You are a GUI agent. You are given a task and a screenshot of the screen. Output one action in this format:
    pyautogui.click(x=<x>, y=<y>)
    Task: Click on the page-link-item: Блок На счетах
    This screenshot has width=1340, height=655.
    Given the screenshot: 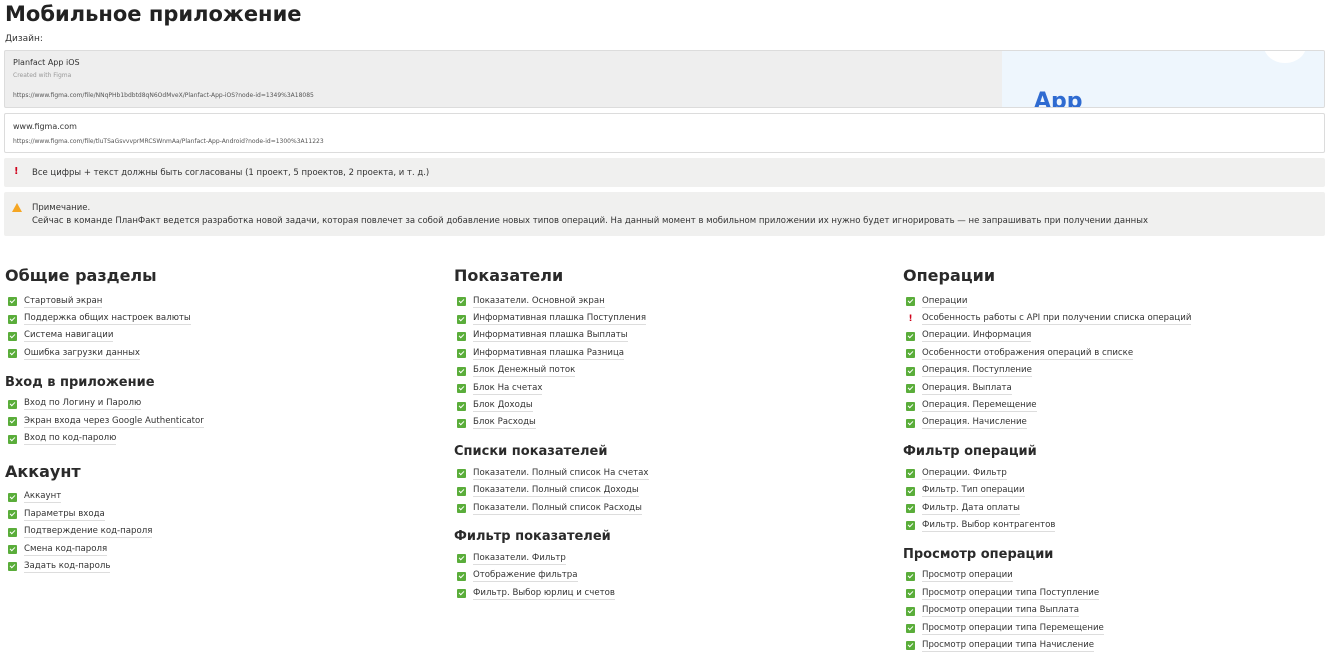 What is the action you would take?
    pyautogui.click(x=674, y=388)
    